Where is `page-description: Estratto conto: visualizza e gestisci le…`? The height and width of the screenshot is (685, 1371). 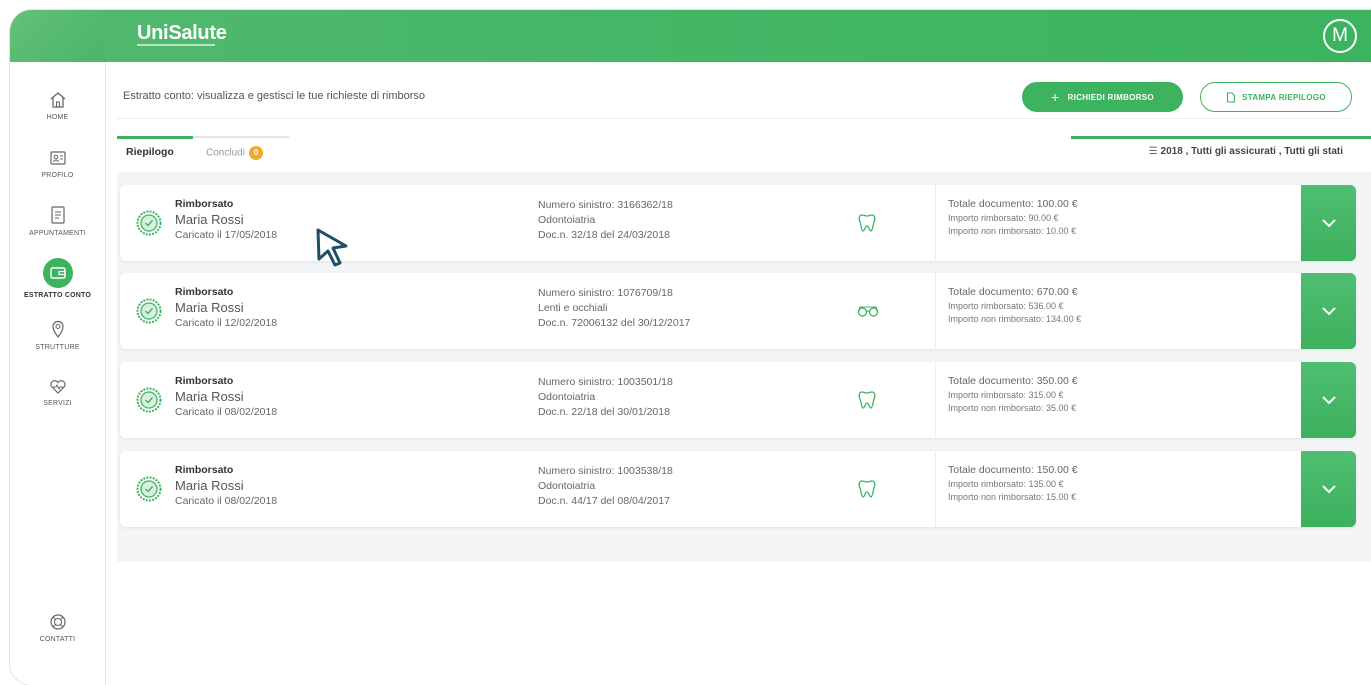
page-description: Estratto conto: visualizza e gestisci le… is located at coordinates (274, 96).